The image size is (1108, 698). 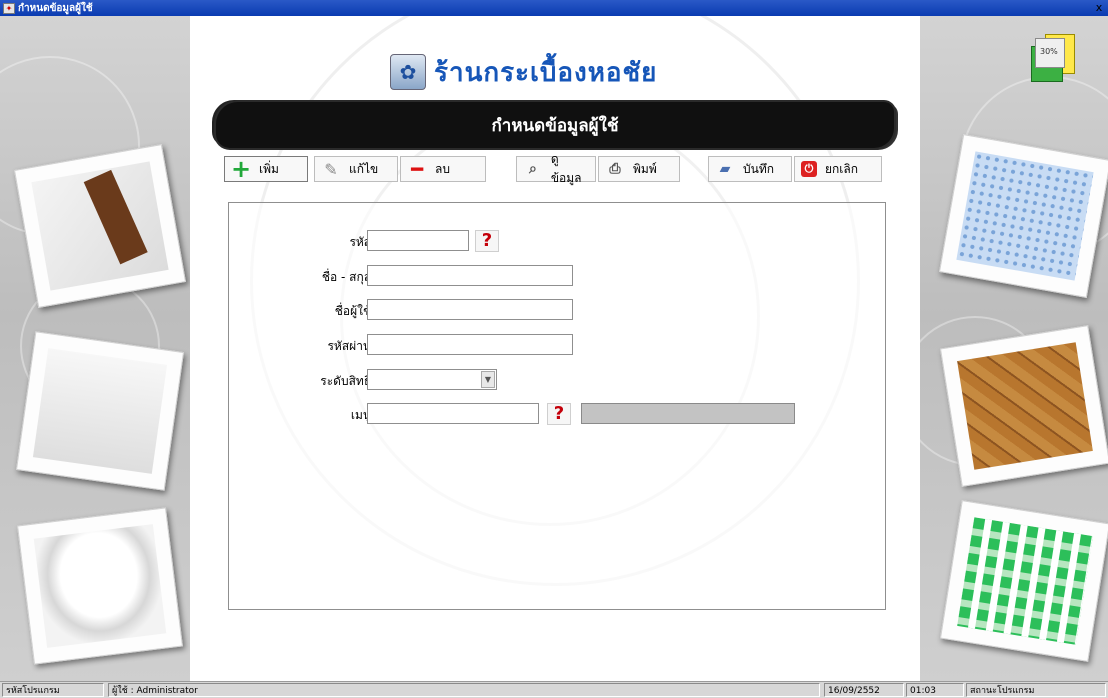 I want to click on close-button: x, so click(x=1099, y=8).